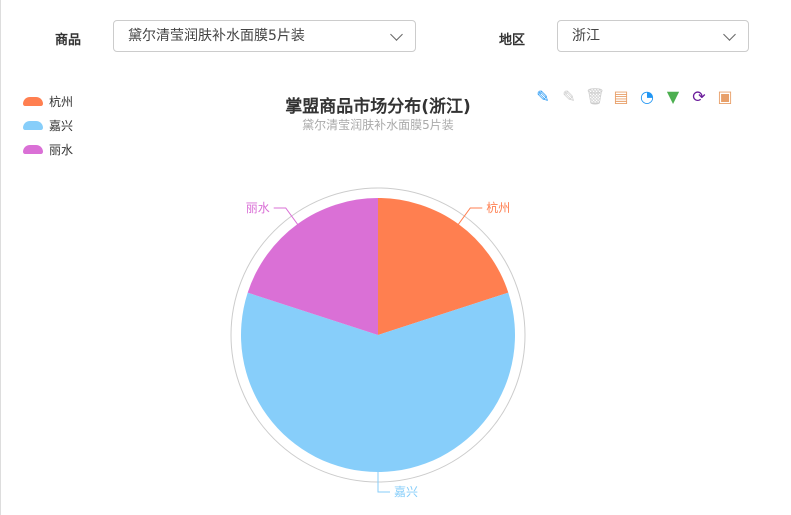 Image resolution: width=791 pixels, height=515 pixels. Describe the element at coordinates (258, 208) in the screenshot. I see `slice-label: 丽水` at that location.